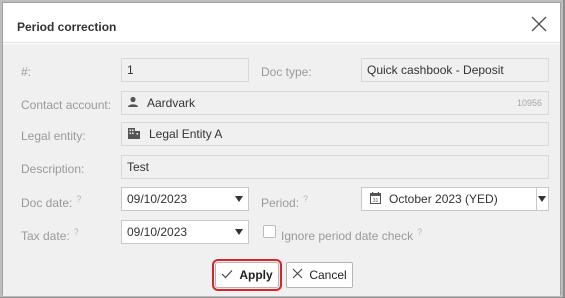 This screenshot has width=565, height=298. Describe the element at coordinates (227, 275) in the screenshot. I see `checkmark-icon` at that location.